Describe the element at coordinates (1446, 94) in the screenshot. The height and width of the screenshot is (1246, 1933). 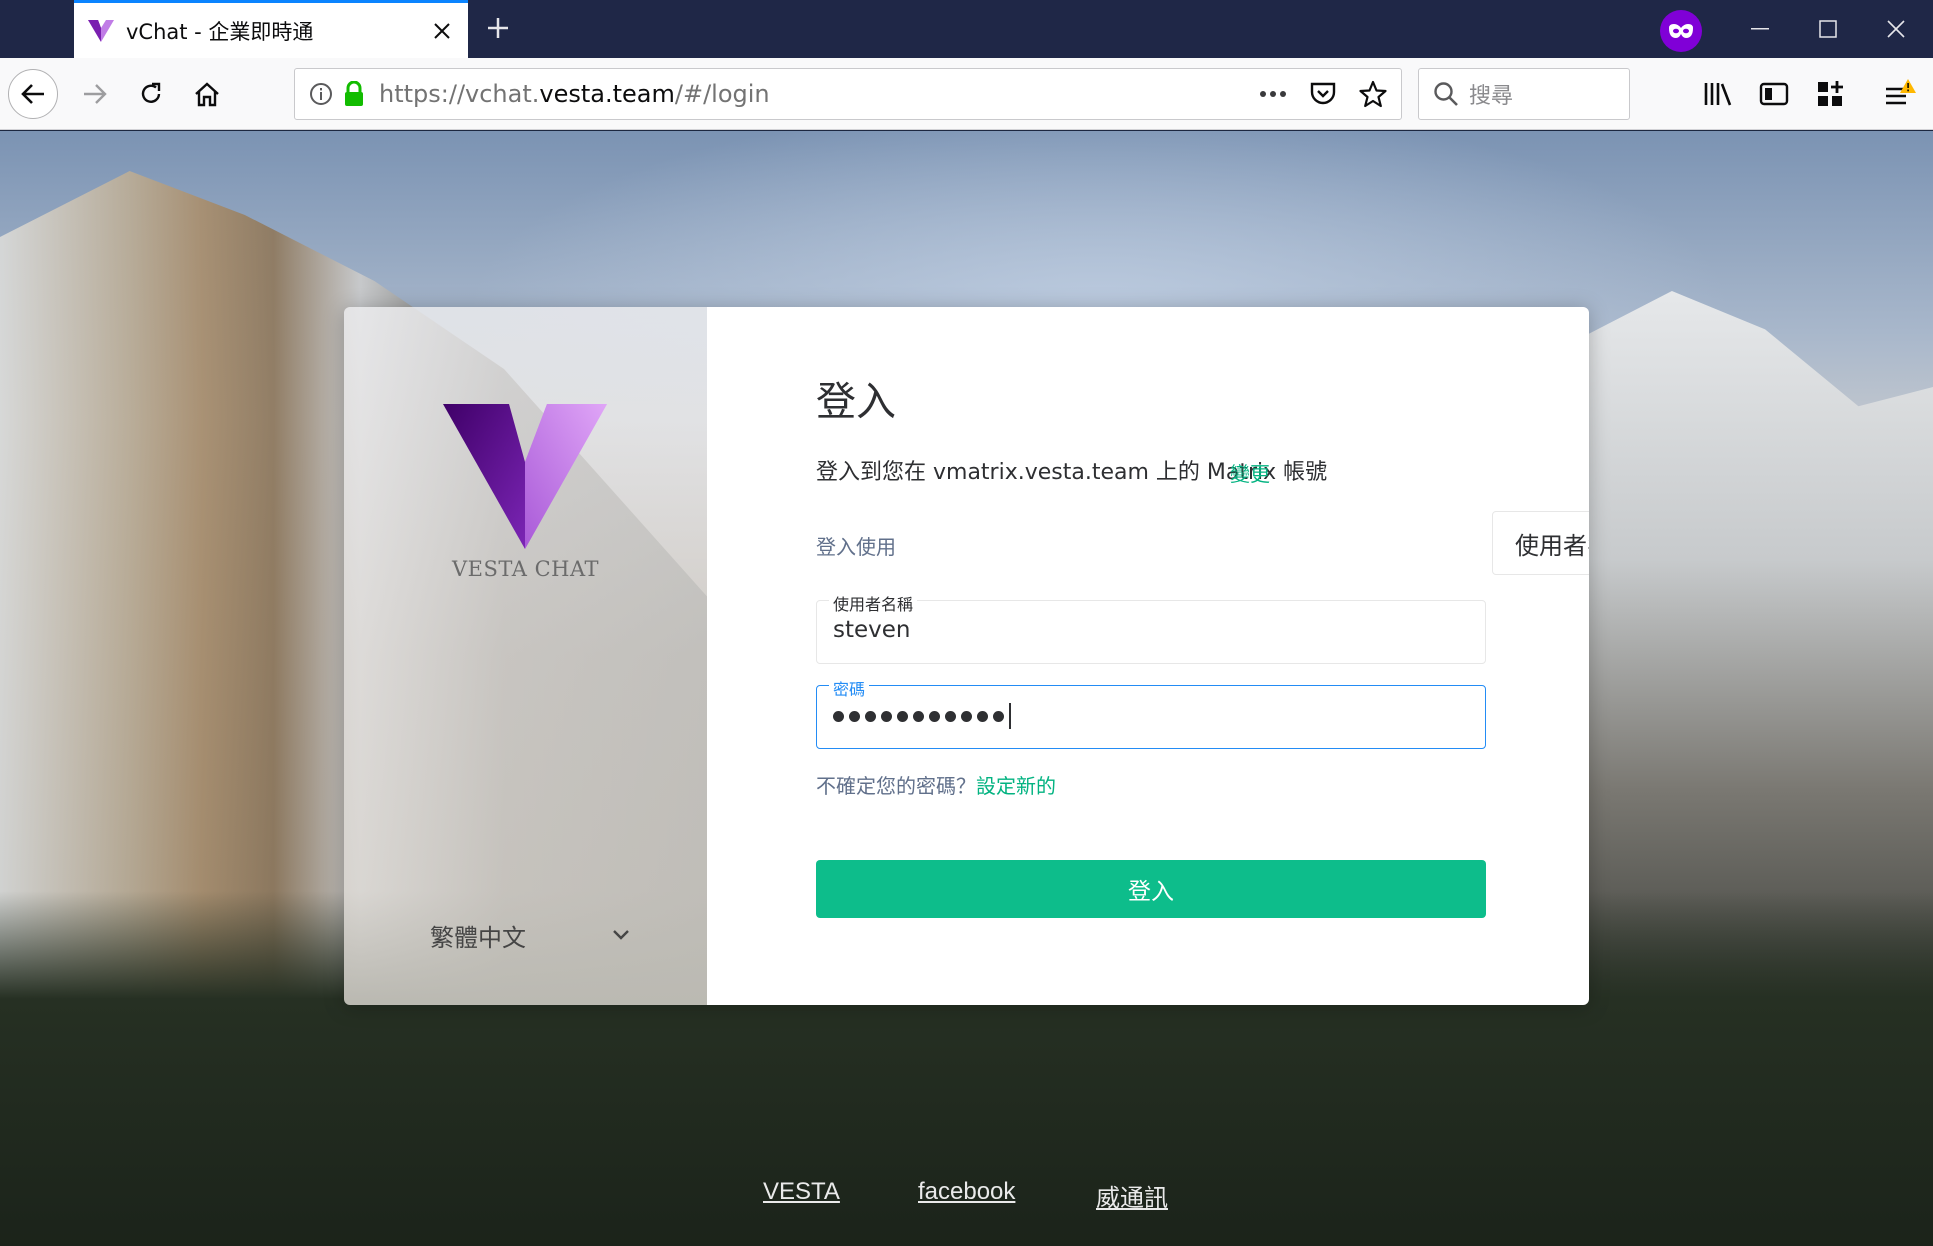
I see `search-icon` at that location.